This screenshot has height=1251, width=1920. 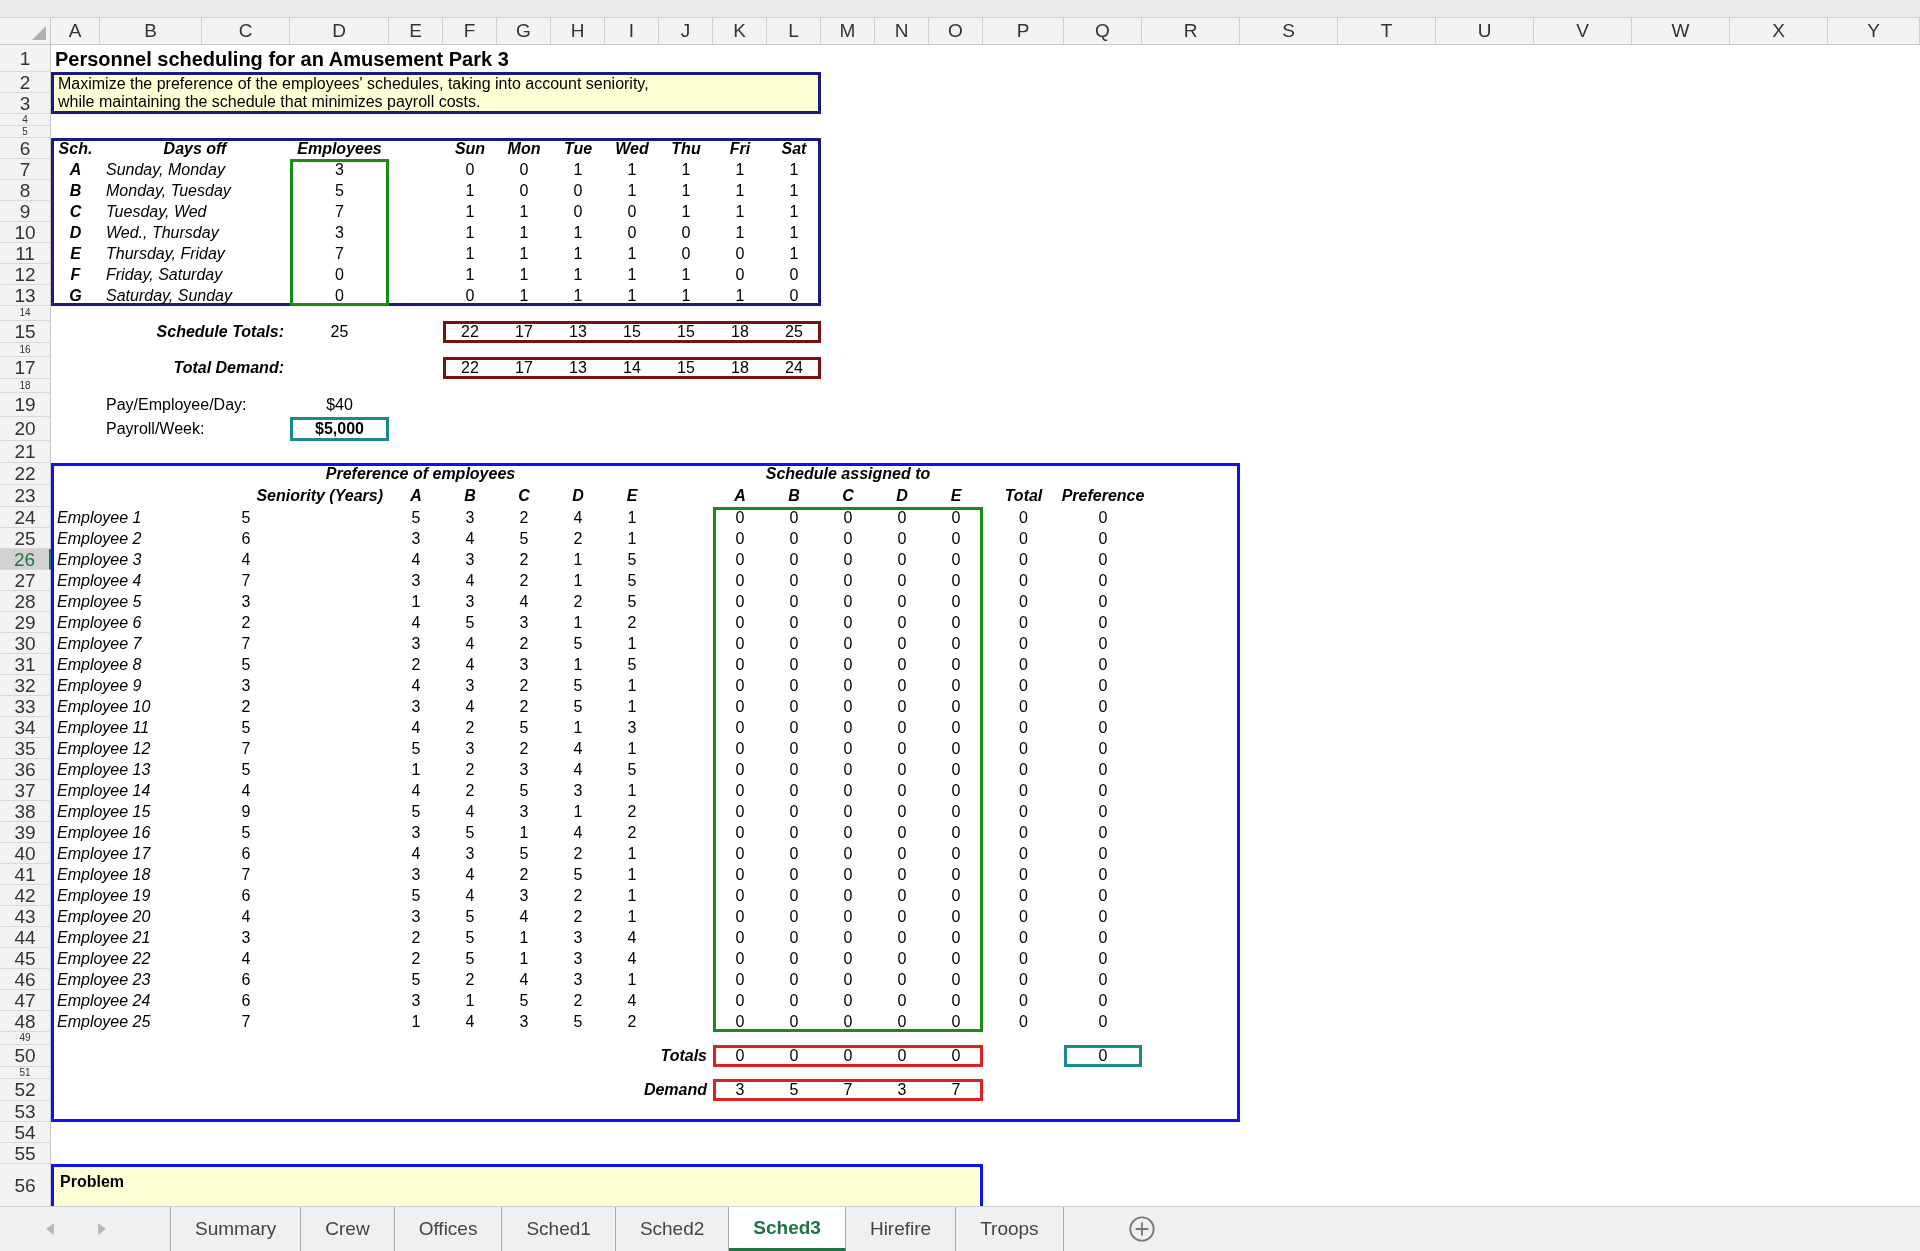 I want to click on row-header: 19, so click(x=25, y=405).